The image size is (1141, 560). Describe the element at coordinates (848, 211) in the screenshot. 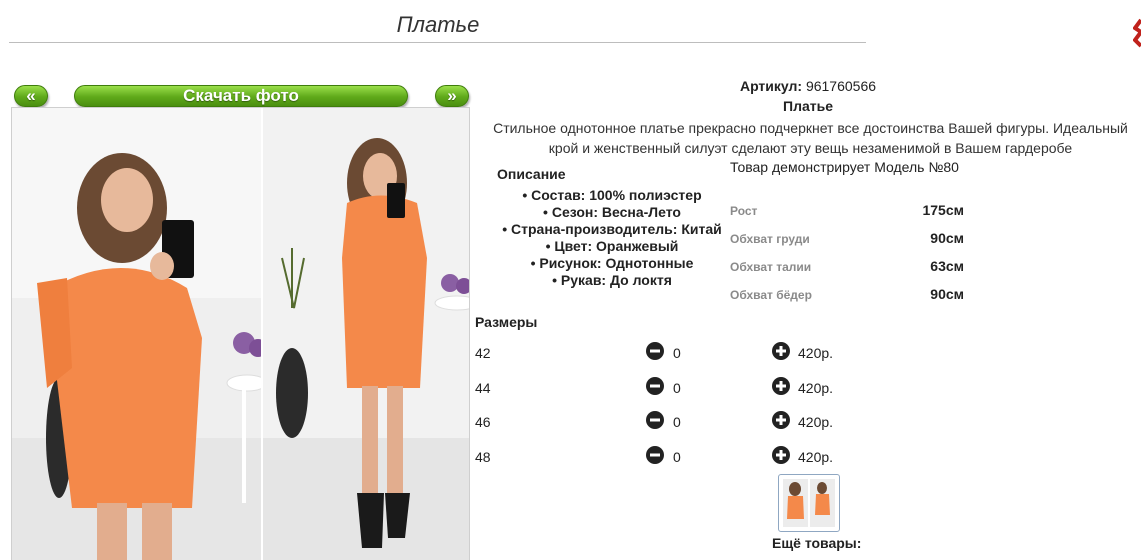

I see `measurement-row: Рост 175см` at that location.